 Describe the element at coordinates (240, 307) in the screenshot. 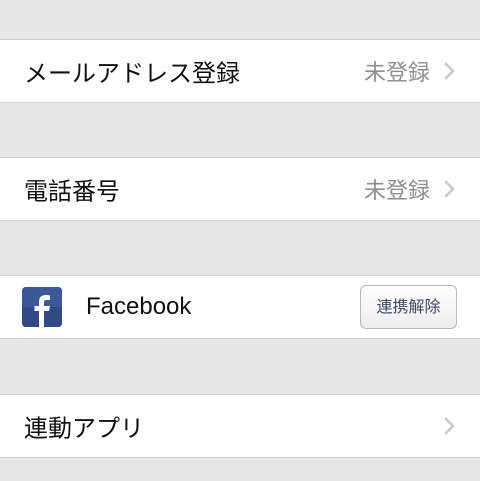

I see `facebook-row: Facebook 連携解除` at that location.